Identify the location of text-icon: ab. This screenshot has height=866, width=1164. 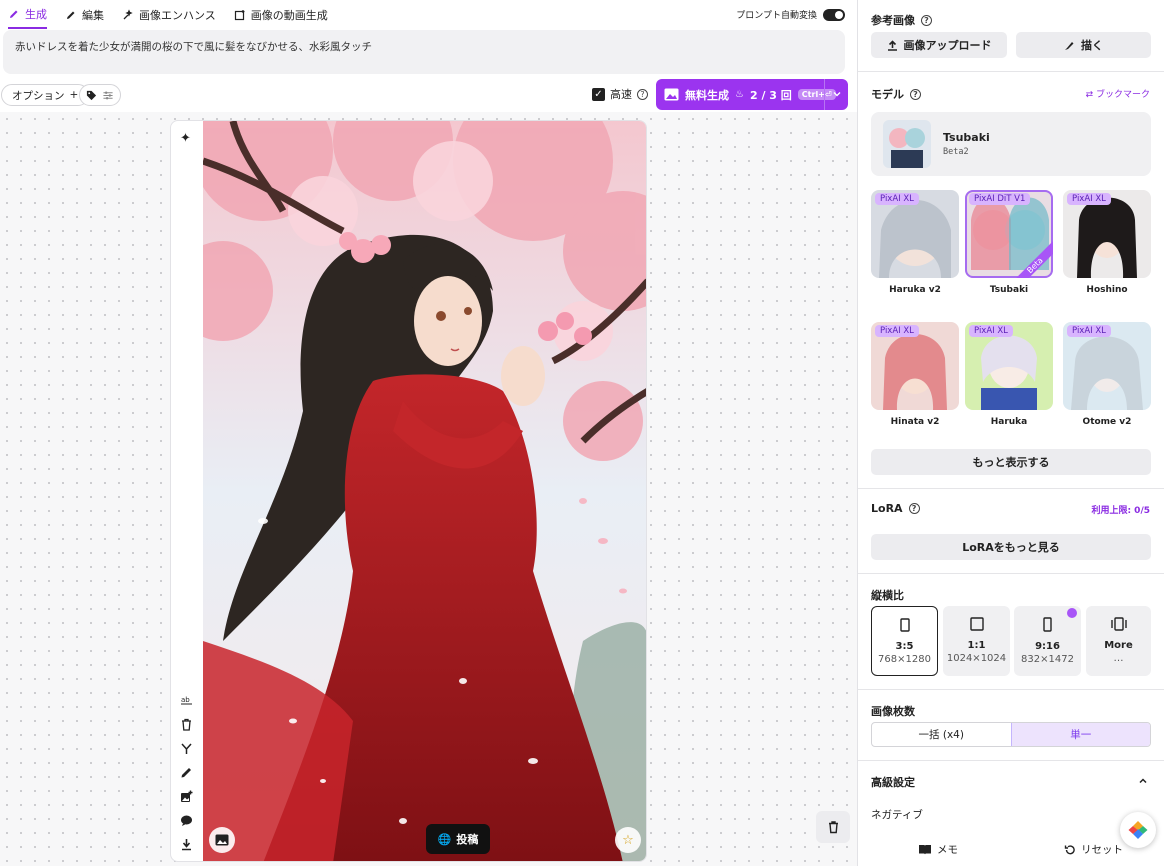
(186, 699).